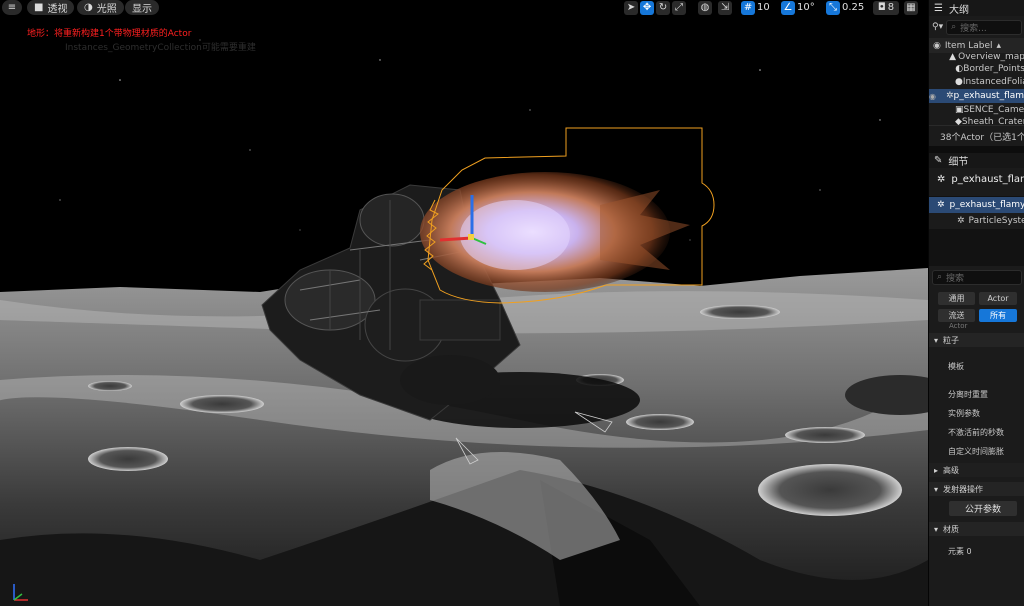  What do you see at coordinates (976, 110) in the screenshot?
I see `outliner-item-camera: ▣ SENCE_Camera` at bounding box center [976, 110].